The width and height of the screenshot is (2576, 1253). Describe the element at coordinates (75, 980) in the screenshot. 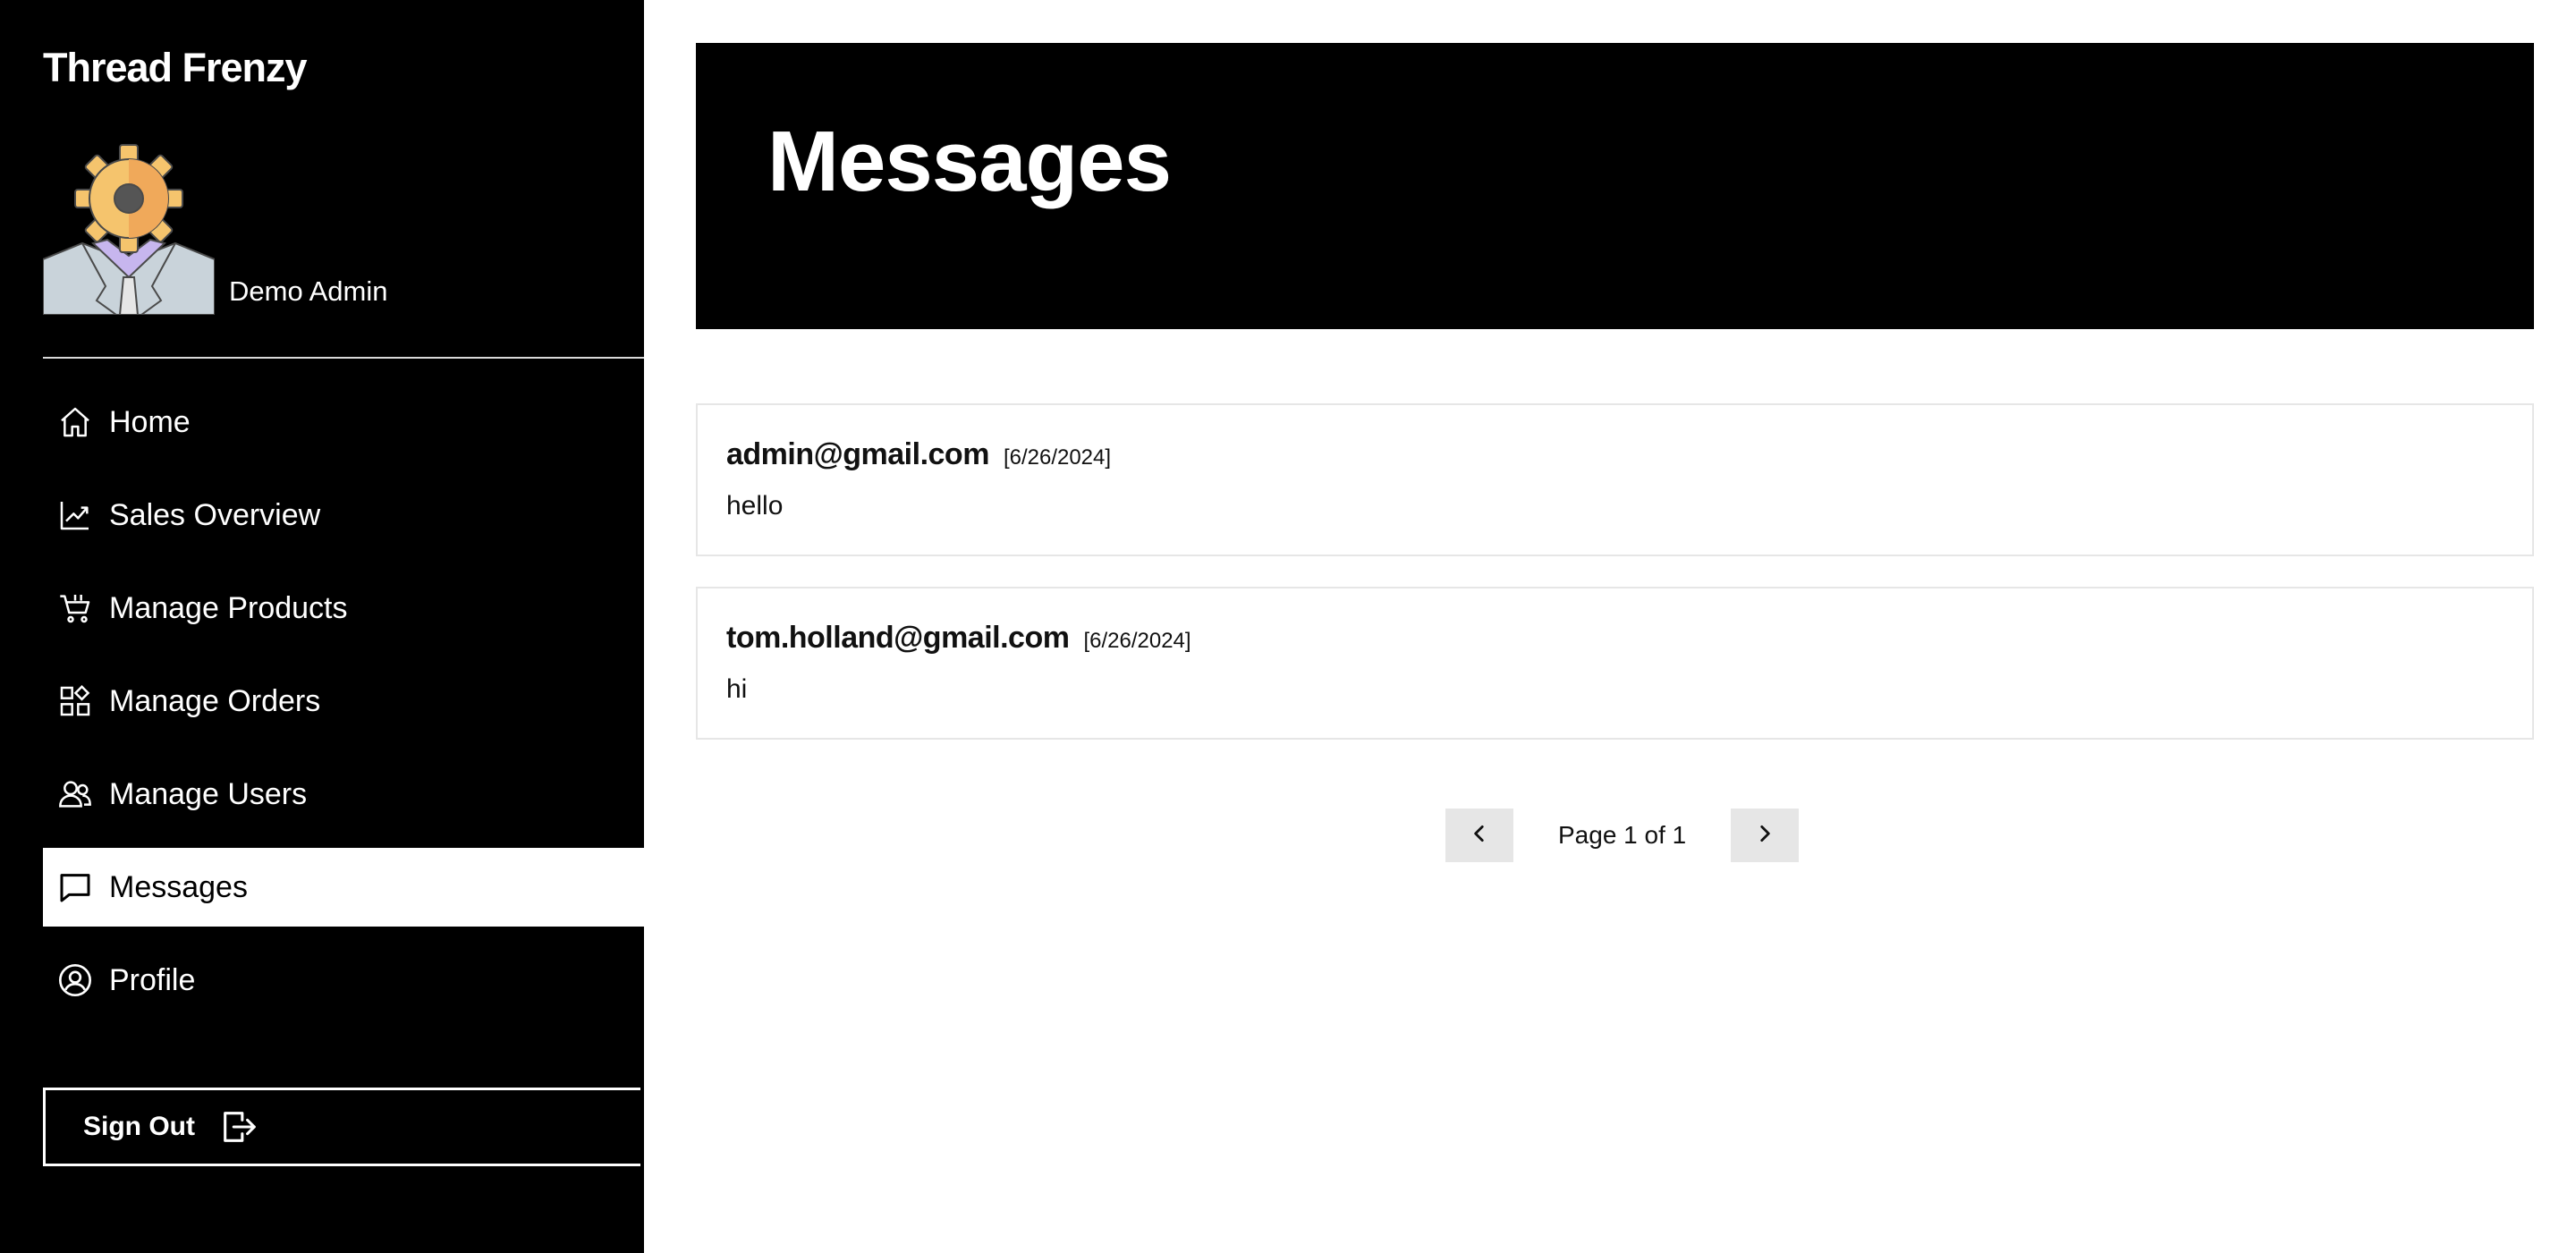

I see `user-circle-icon` at that location.